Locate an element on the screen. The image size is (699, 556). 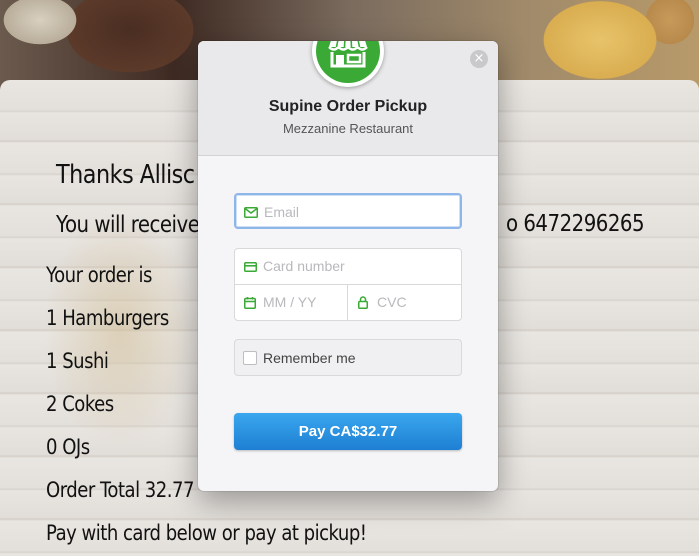
close-icon: × is located at coordinates (479, 59).